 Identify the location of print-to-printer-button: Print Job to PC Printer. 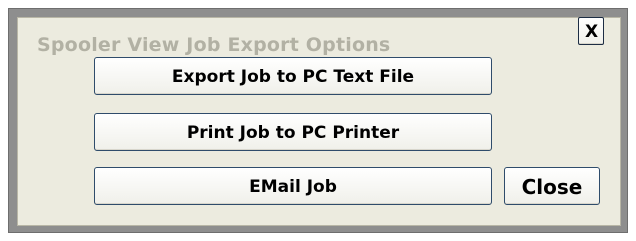
(293, 132).